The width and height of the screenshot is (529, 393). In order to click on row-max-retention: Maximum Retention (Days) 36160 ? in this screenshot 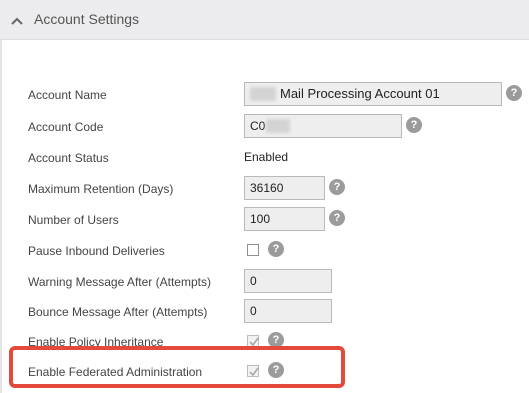, I will do `click(264, 189)`.